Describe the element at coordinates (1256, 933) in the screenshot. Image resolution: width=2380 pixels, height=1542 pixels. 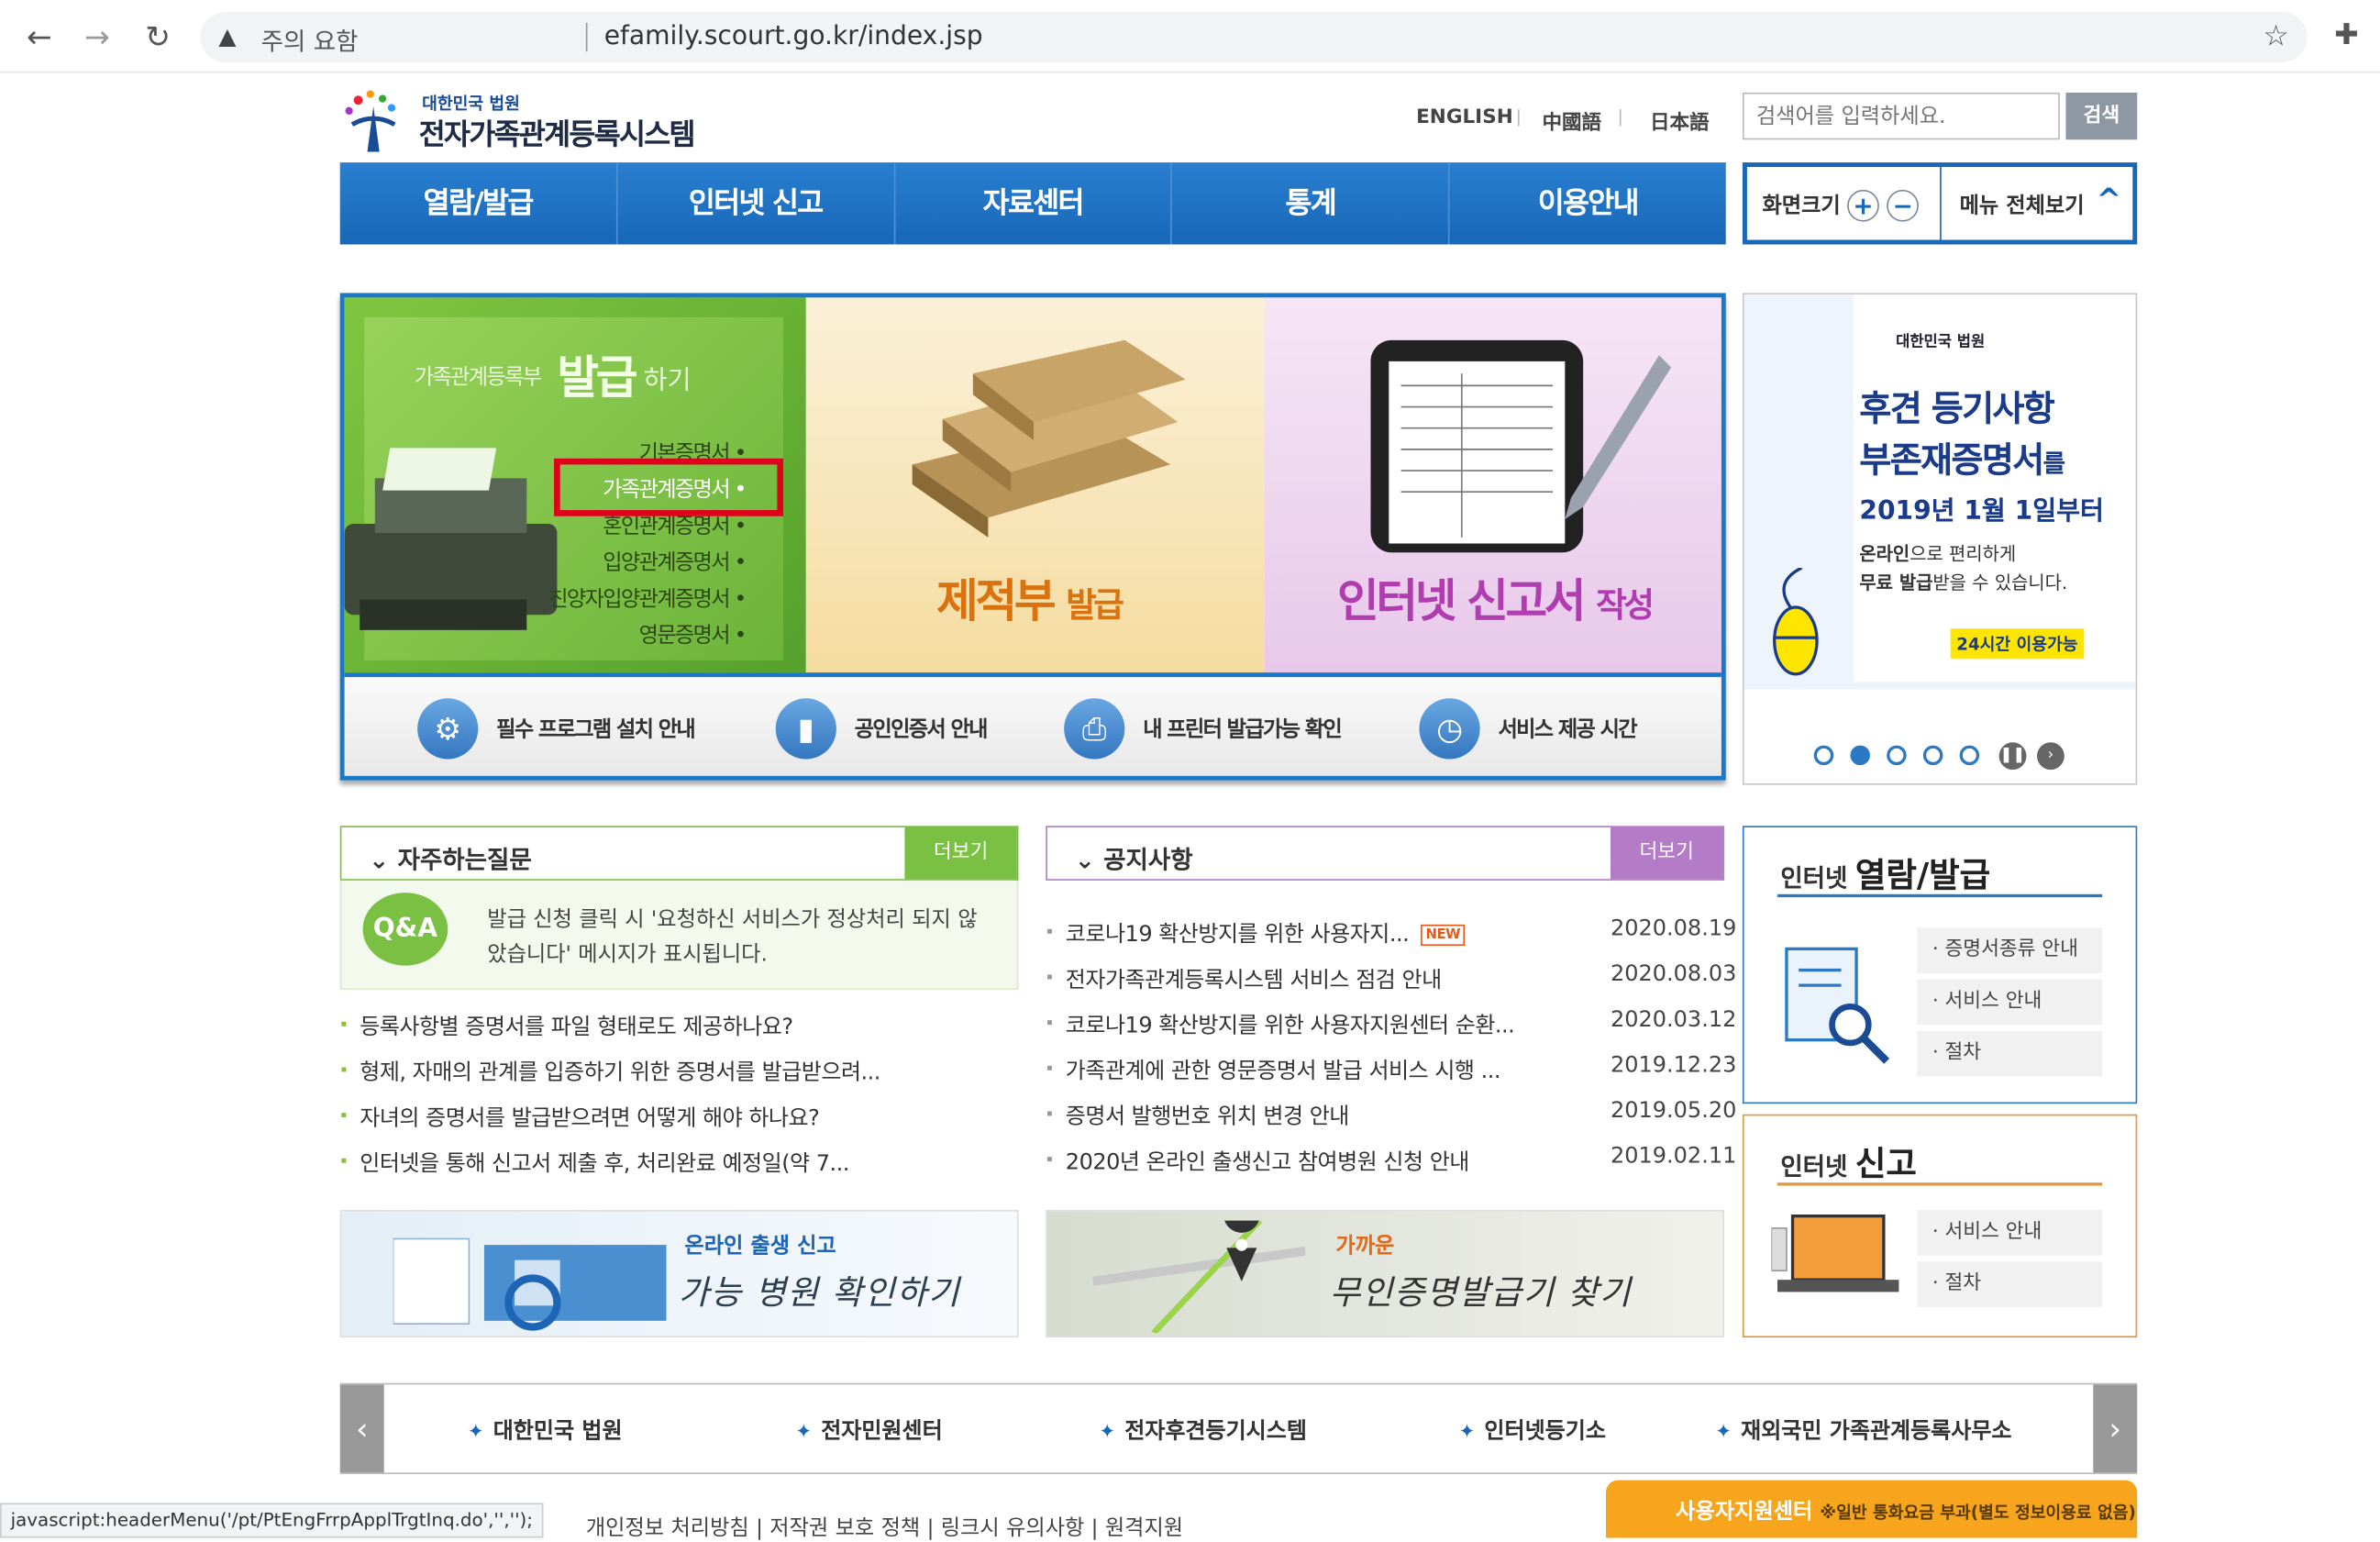
I see `notice-item: 코로나19 확산방지를 위한 사용자지... NEW` at that location.